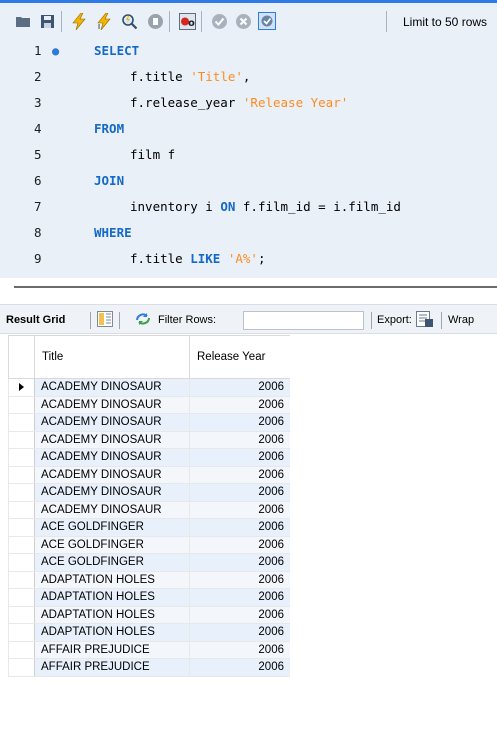 The width and height of the screenshot is (497, 732). I want to click on limit-rows-select: Limit to 50 rows, so click(446, 22).